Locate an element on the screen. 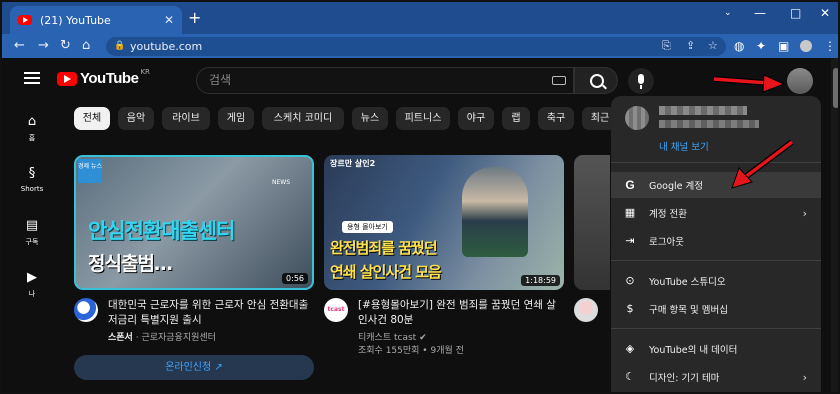  apply-online-button: 온라인신청 ↗ is located at coordinates (194, 367).